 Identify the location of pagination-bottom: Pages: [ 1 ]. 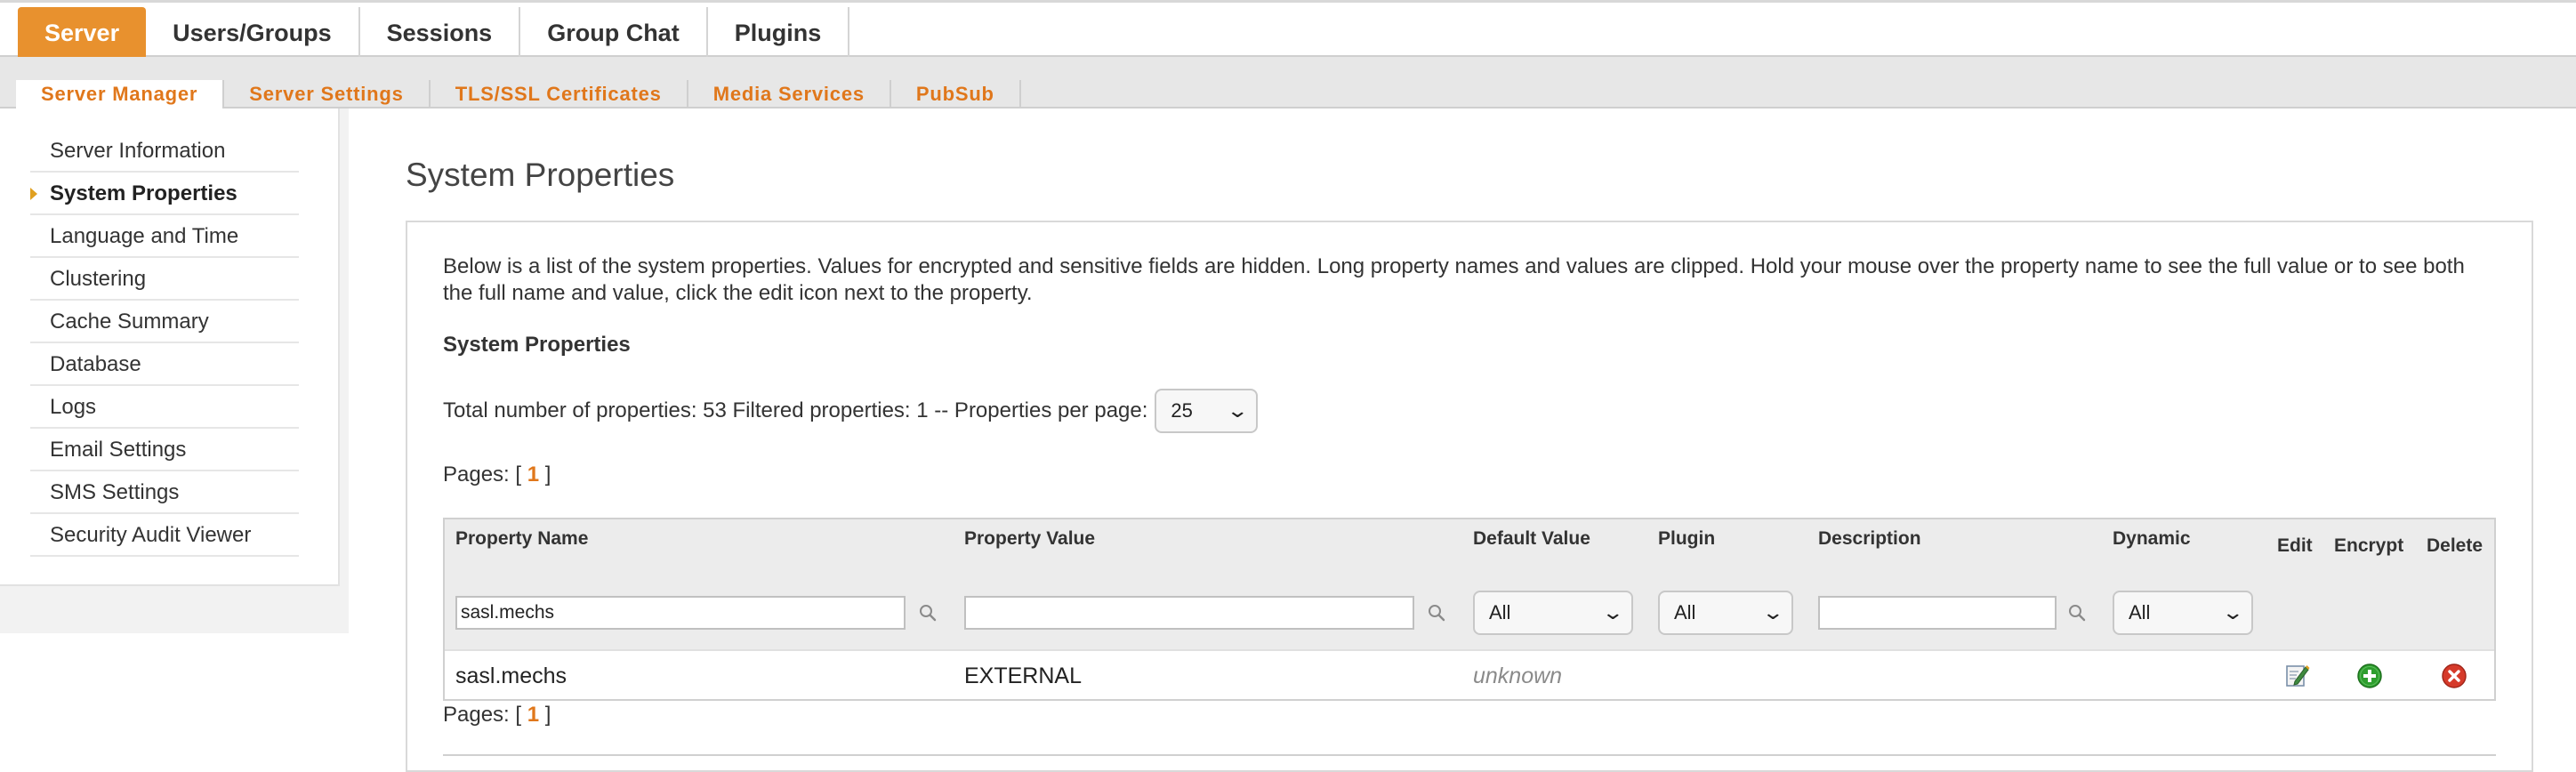
(497, 715).